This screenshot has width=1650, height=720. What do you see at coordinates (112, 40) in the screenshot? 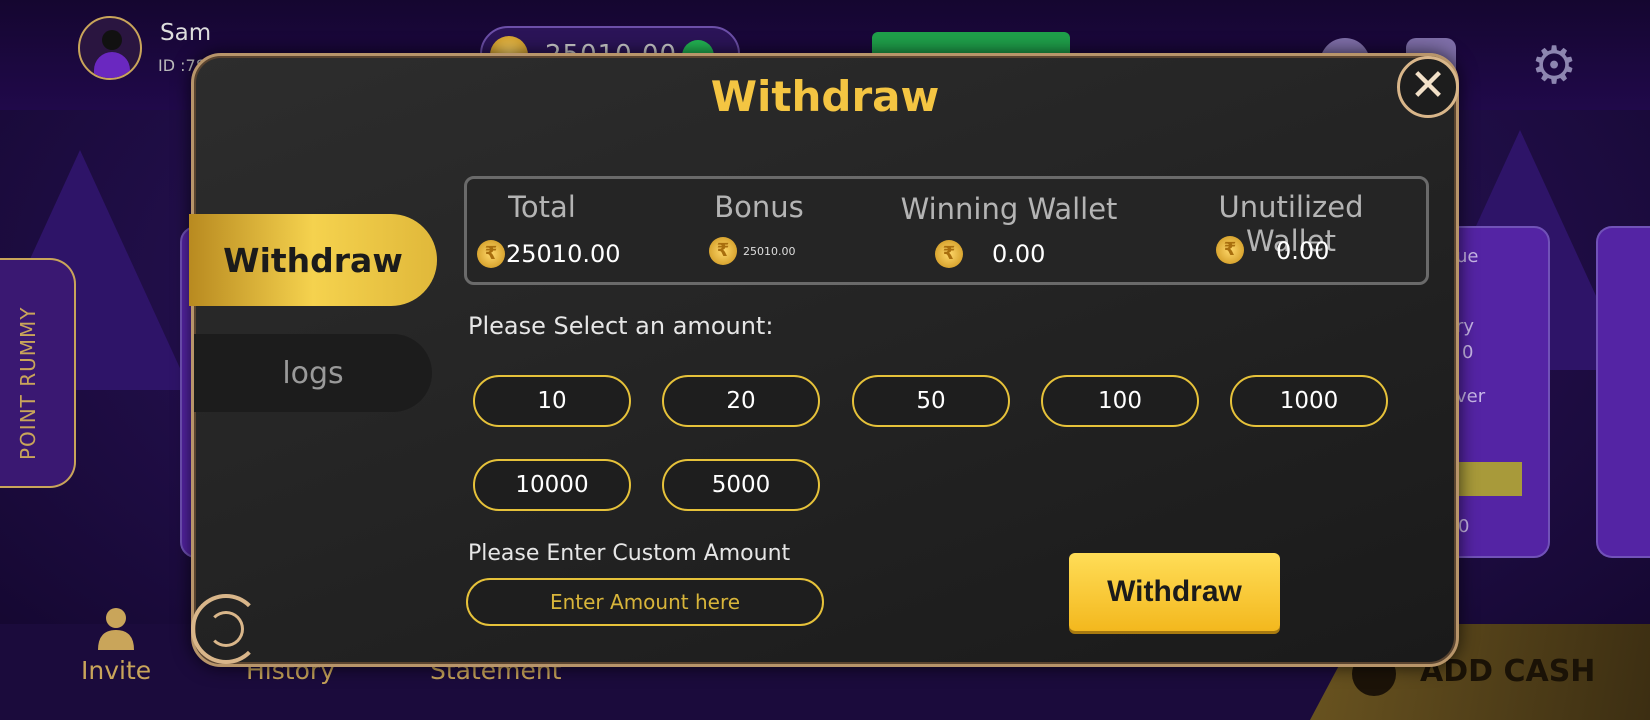
I see `avatar-head-icon` at bounding box center [112, 40].